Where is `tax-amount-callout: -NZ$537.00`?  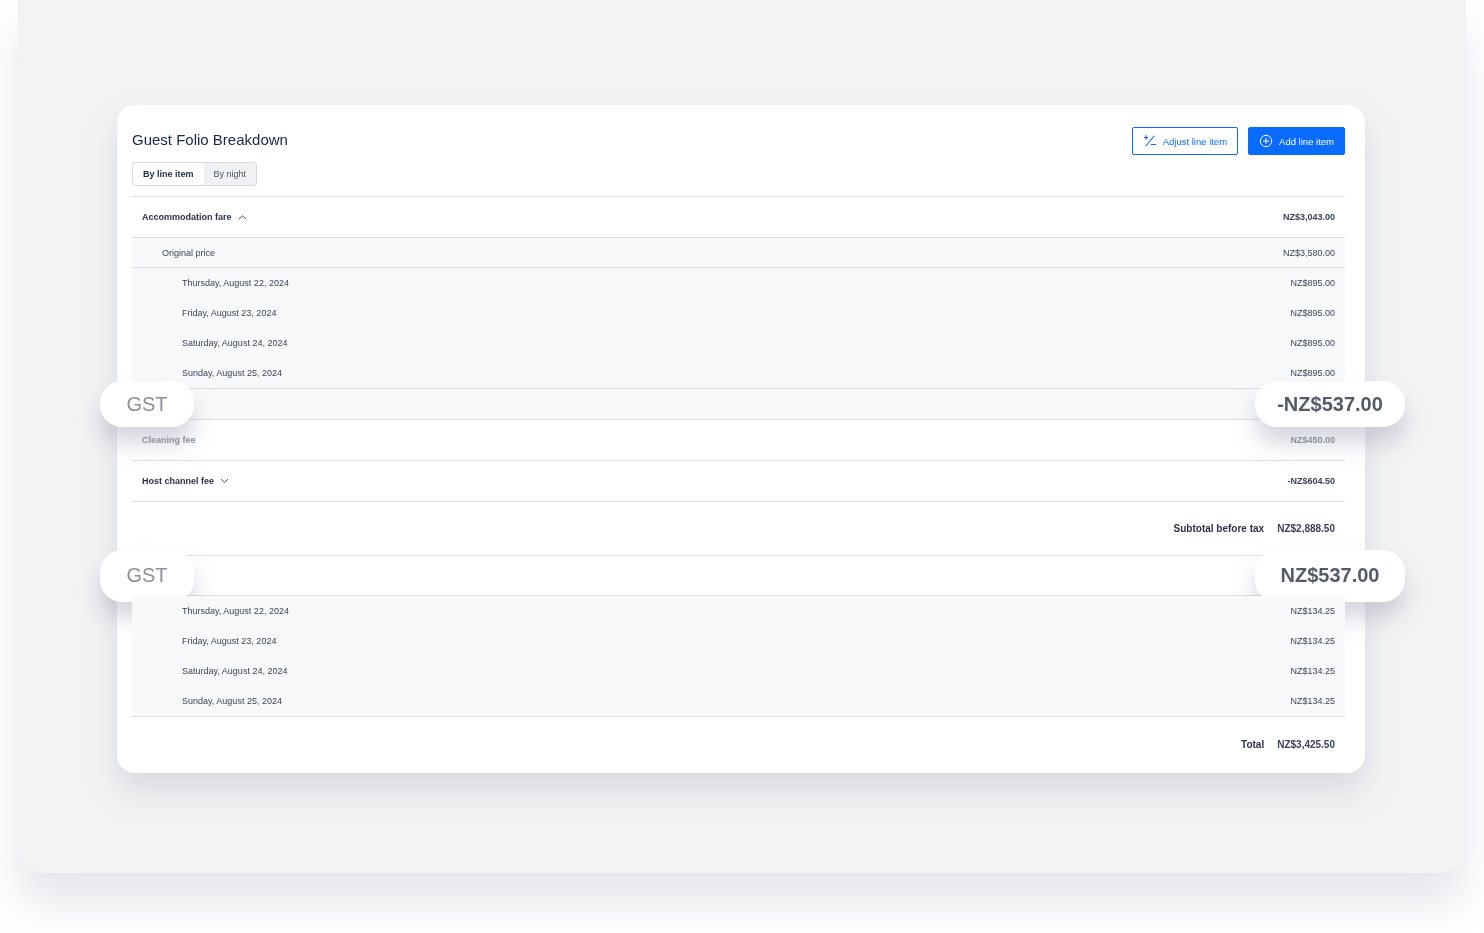 tax-amount-callout: -NZ$537.00 is located at coordinates (1330, 404).